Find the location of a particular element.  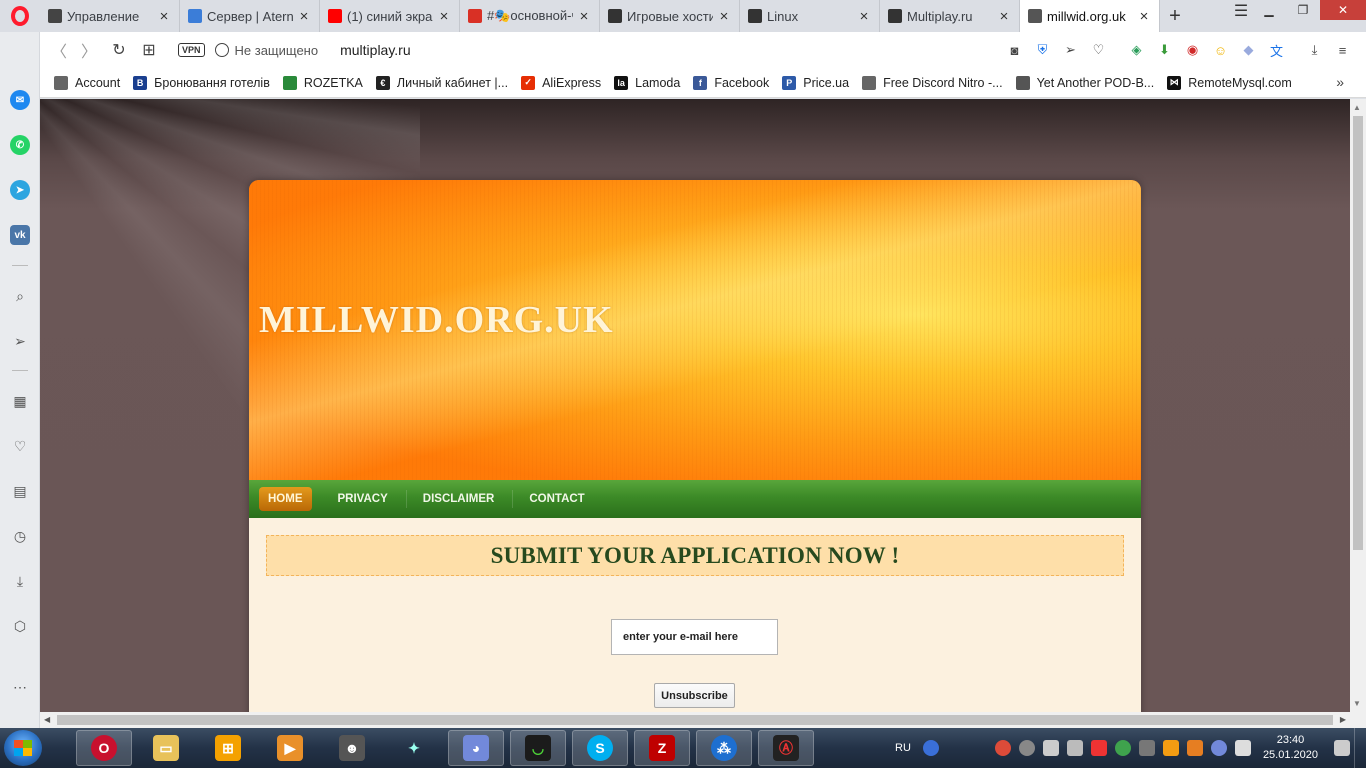

scroll-down-icon: ▼ is located at coordinates (1357, 703).